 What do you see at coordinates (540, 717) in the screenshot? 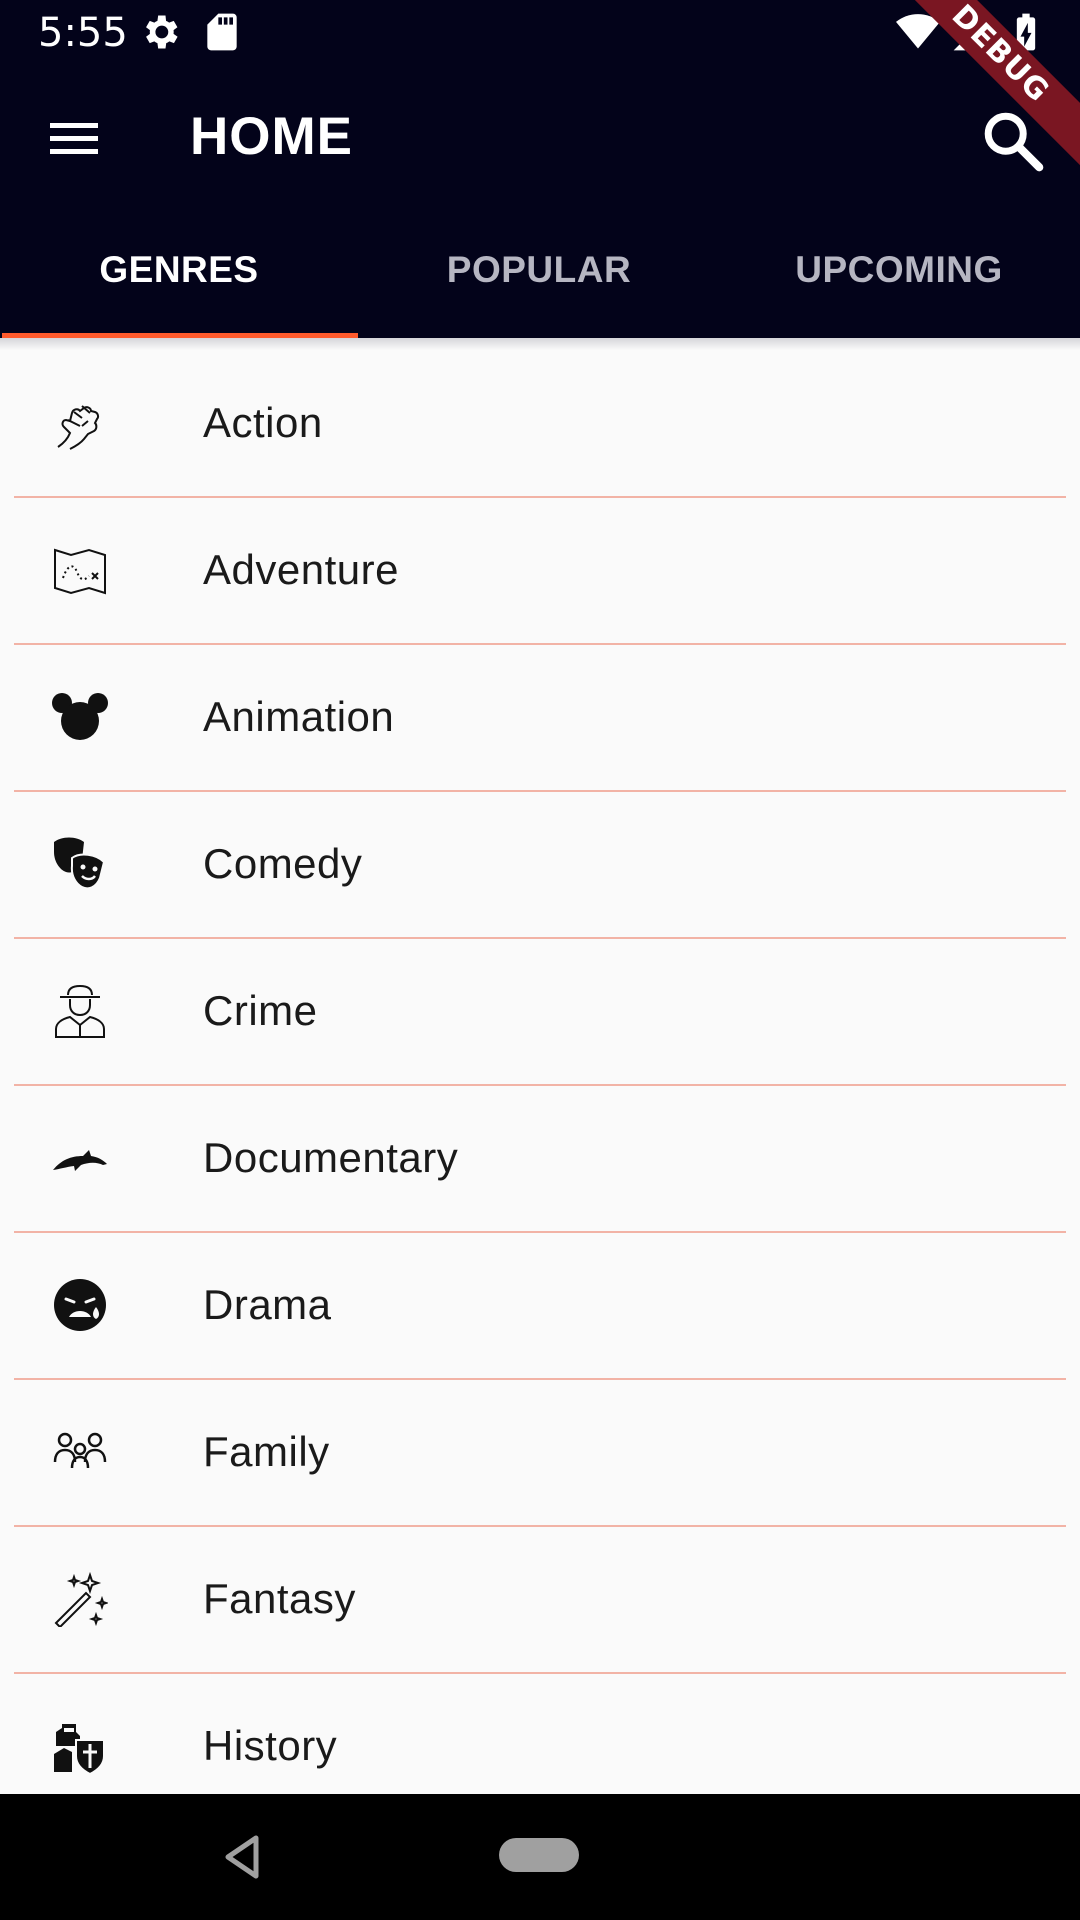
I see `list-item-animation: Animation` at bounding box center [540, 717].